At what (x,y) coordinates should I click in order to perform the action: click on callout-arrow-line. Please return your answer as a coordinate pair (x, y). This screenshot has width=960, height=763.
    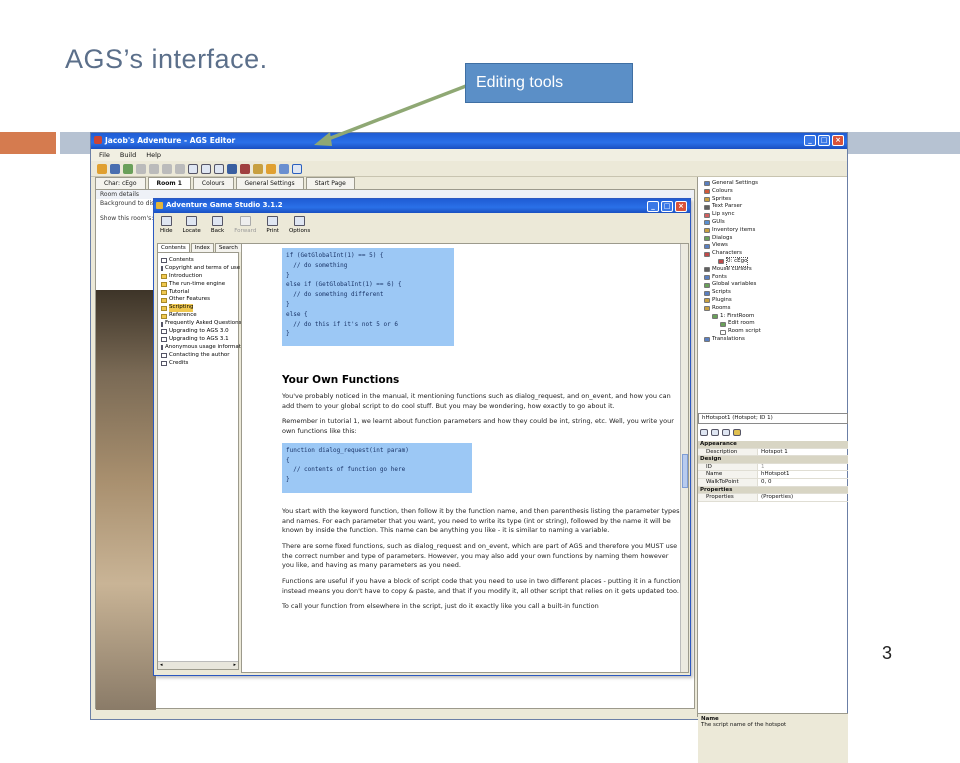
    Looking at the image, I should click on (394, 113).